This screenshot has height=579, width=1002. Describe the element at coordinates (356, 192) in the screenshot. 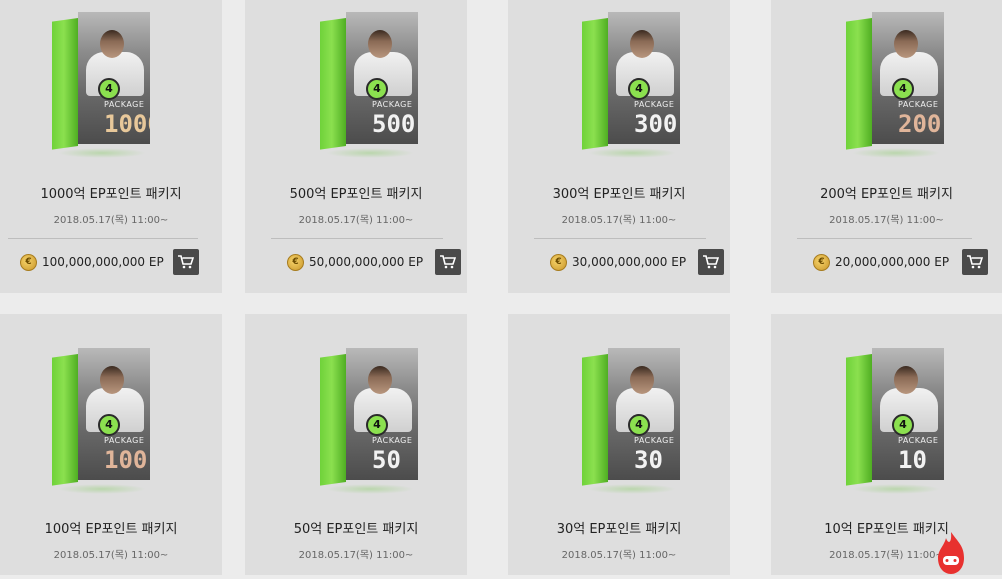

I see `product-title: 500억 EP포인트 패키지` at that location.